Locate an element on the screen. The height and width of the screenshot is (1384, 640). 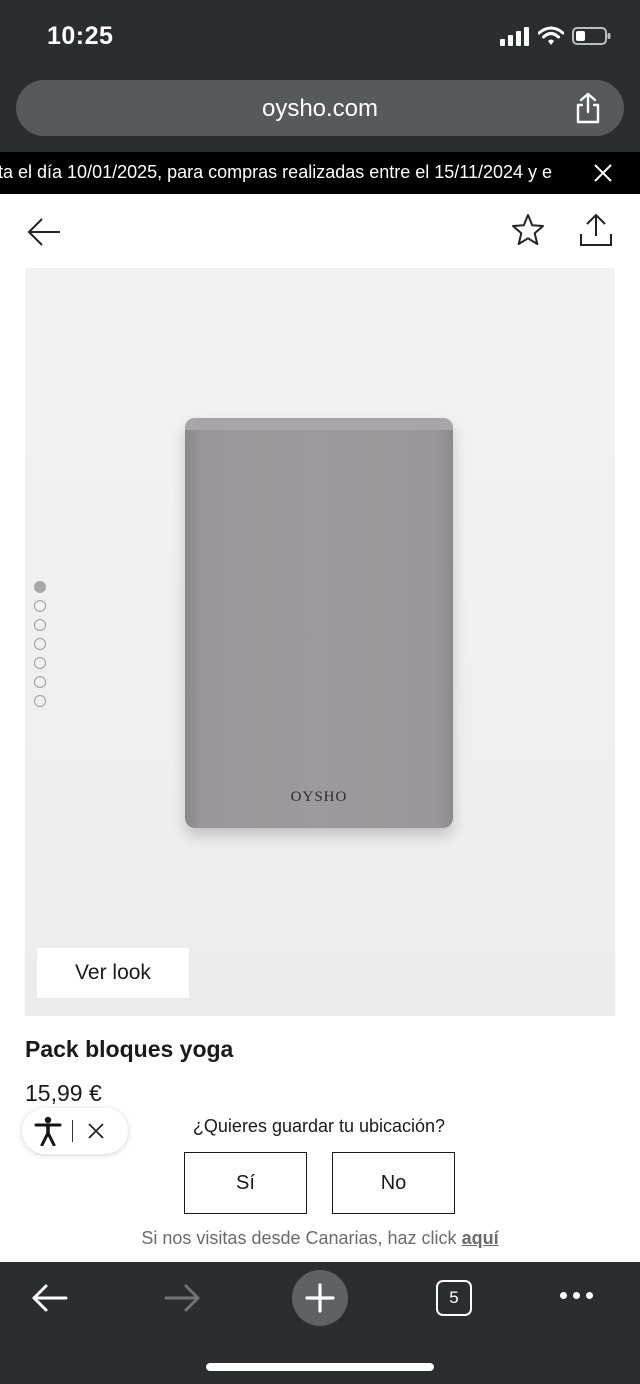
product-price: 15,99 € is located at coordinates (63, 1093).